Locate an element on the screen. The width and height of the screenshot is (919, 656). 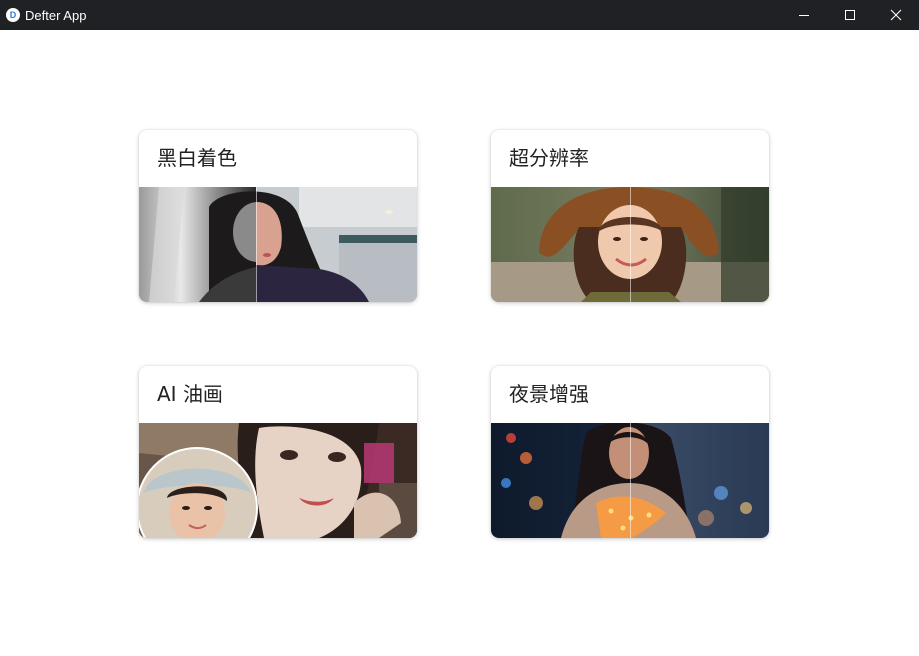
super-resolution-portrait-image is located at coordinates (630, 244).